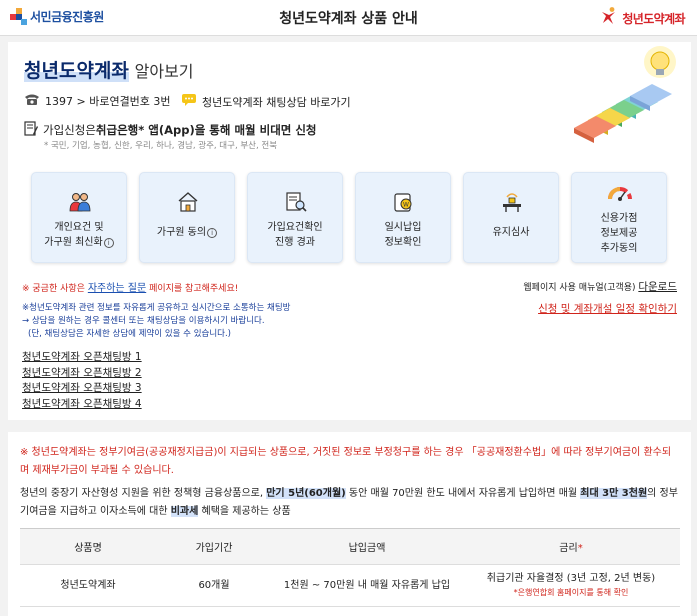 This screenshot has width=697, height=616. I want to click on apply-method: 가입신청은 취급은행* 앱(App)을 통해 매월 비대면 신청, so click(170, 130).